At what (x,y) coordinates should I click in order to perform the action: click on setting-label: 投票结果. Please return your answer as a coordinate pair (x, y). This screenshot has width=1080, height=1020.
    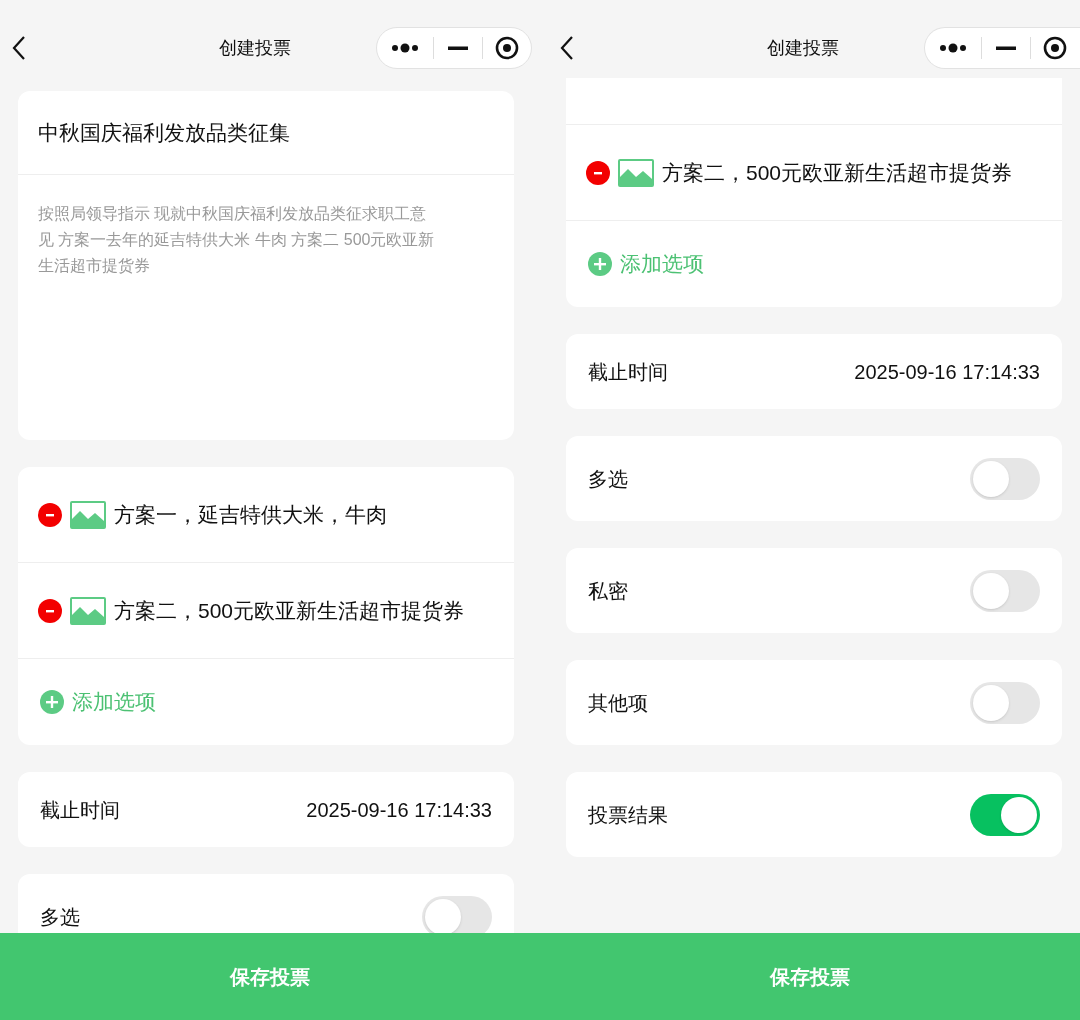
    Looking at the image, I should click on (628, 815).